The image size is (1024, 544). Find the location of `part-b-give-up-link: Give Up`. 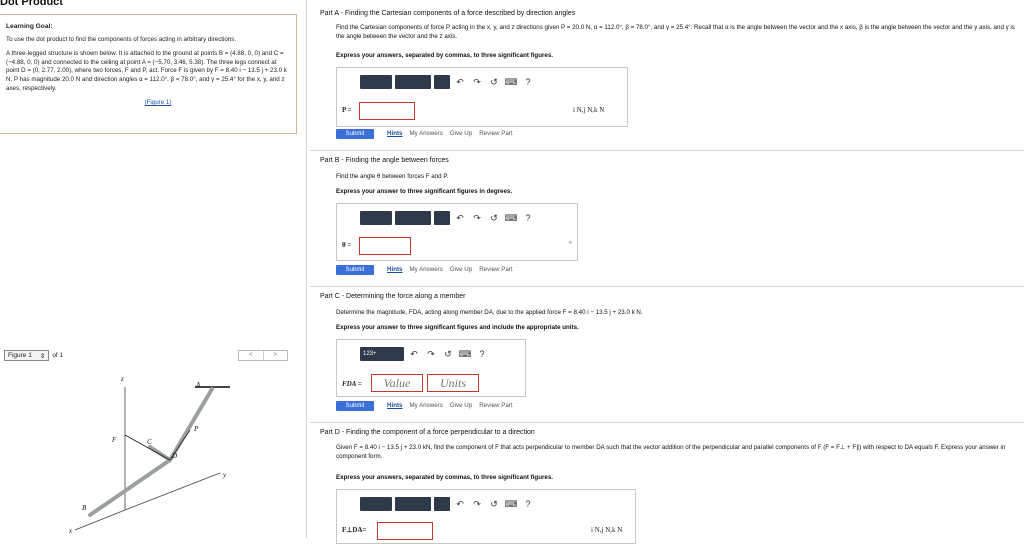

part-b-give-up-link: Give Up is located at coordinates (461, 269).